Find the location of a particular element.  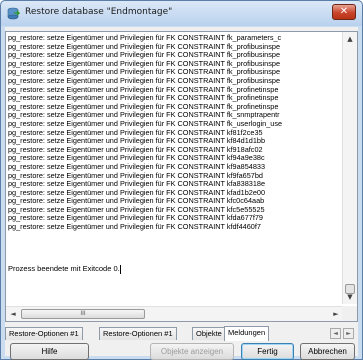

scrollbar-corner is located at coordinates (349, 313).